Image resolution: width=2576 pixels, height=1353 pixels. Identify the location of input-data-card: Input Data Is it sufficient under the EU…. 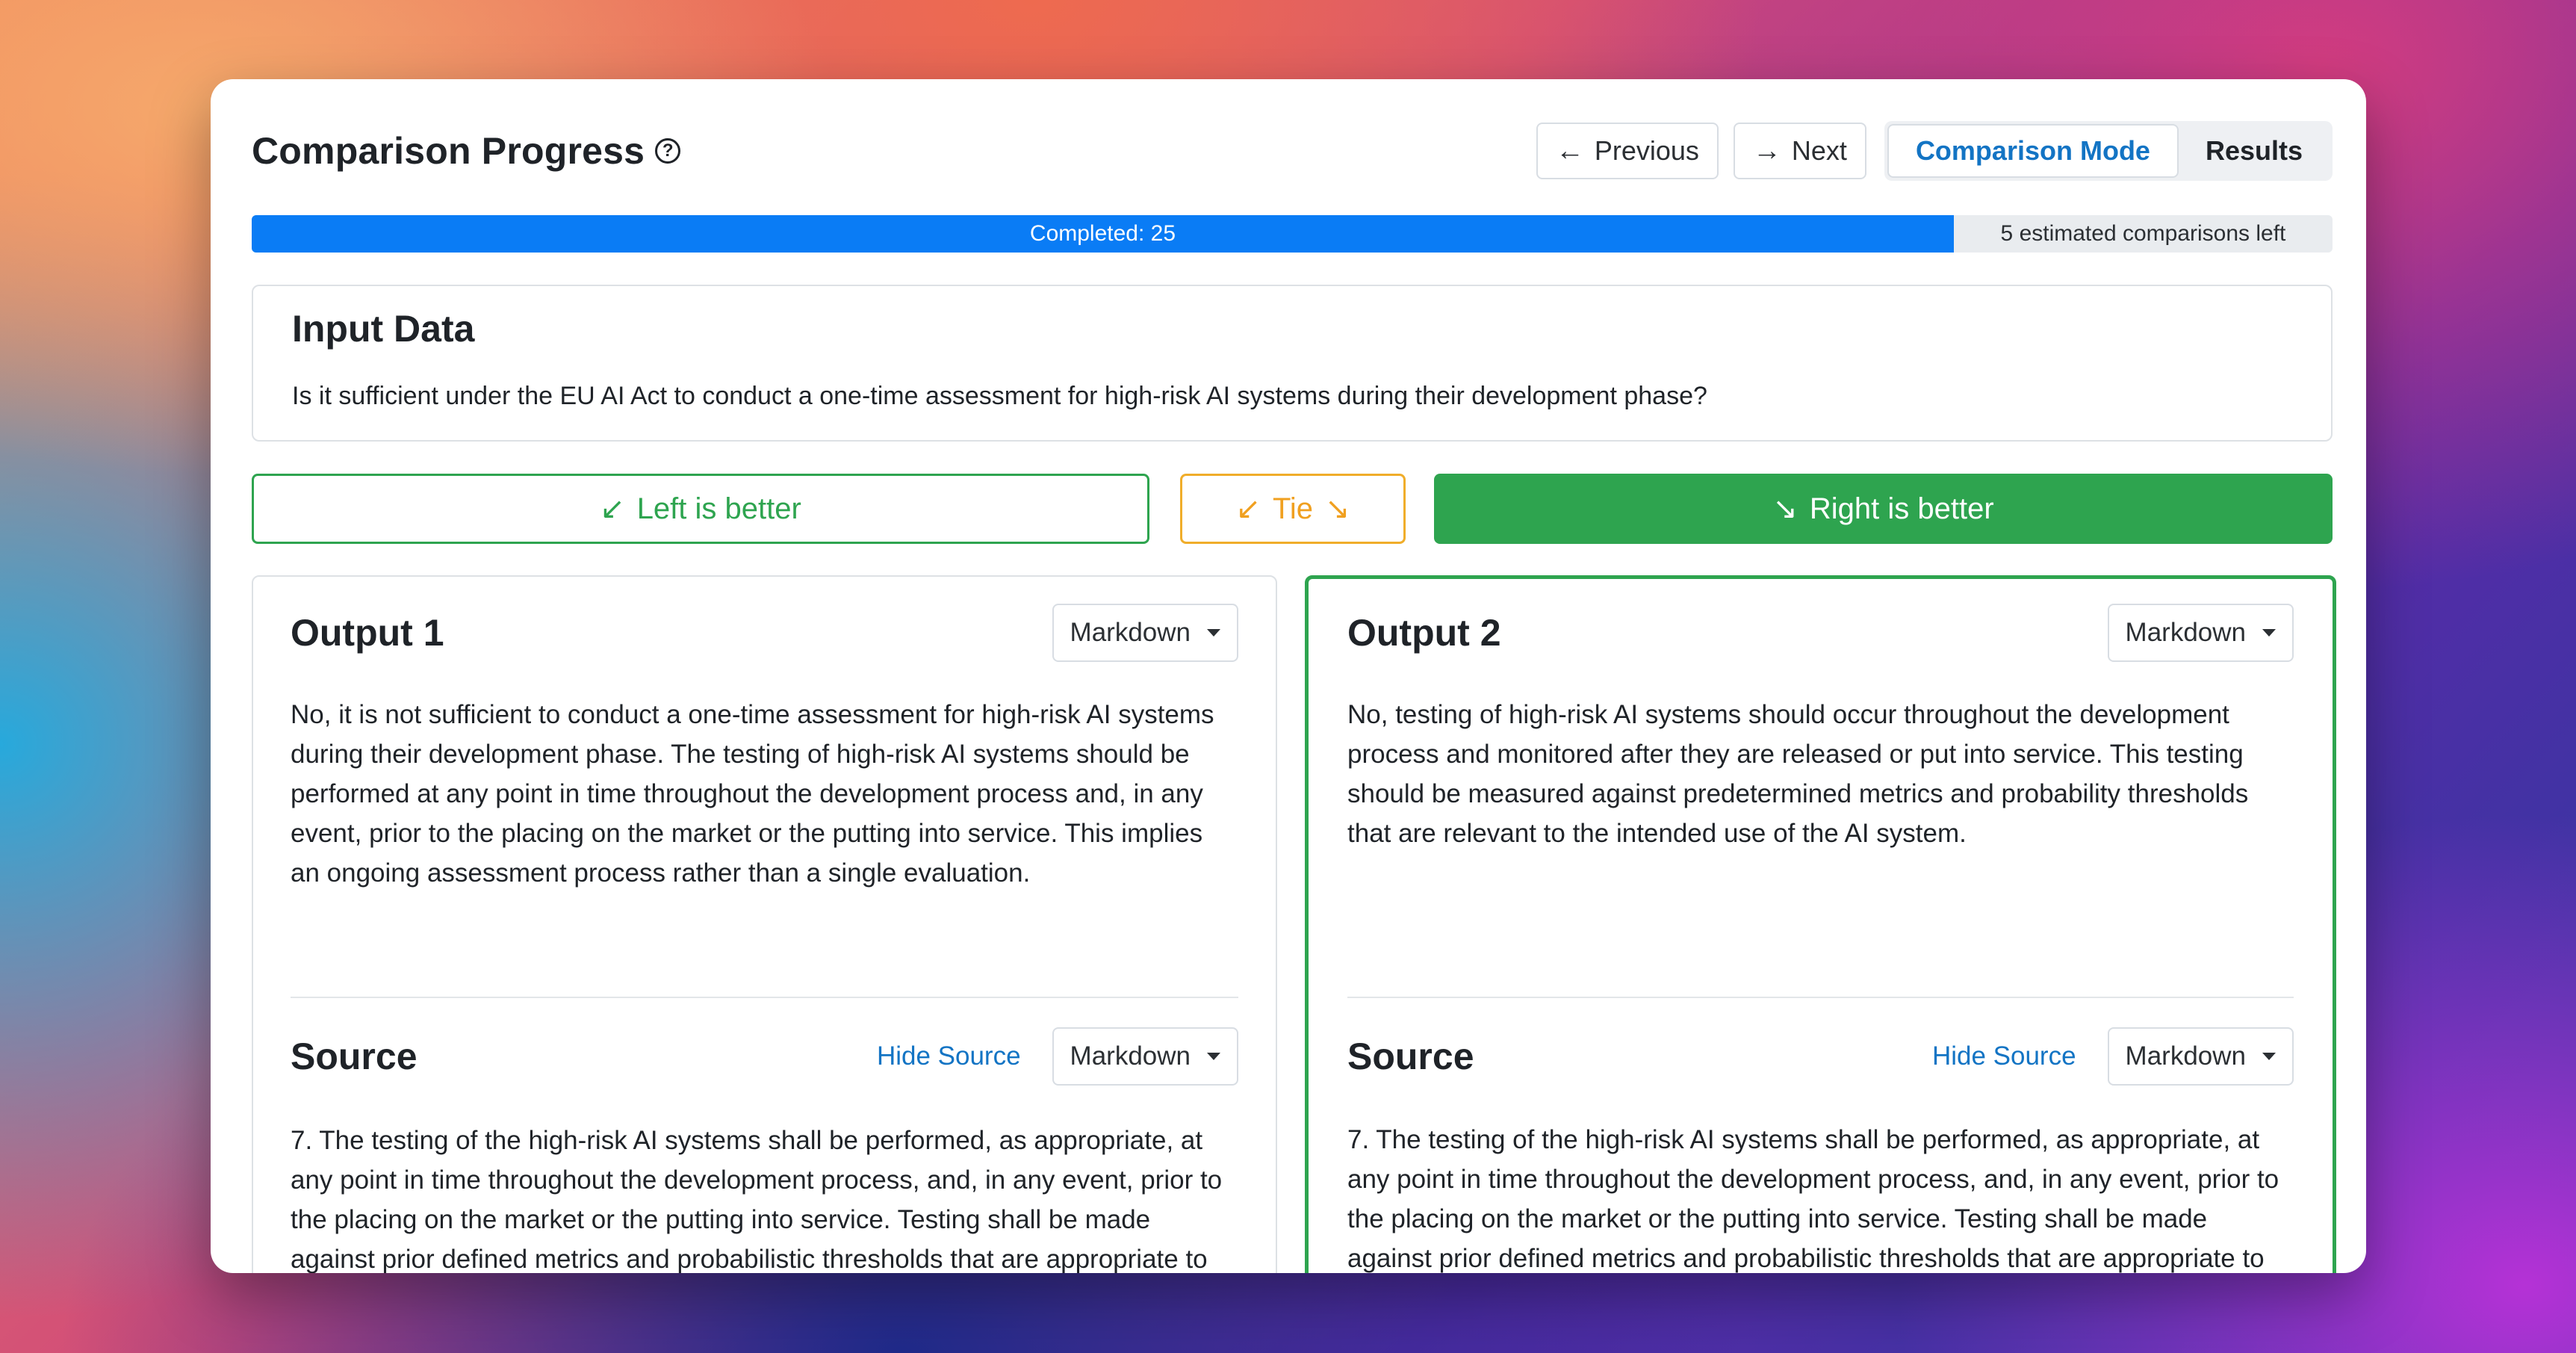
(1293, 363).